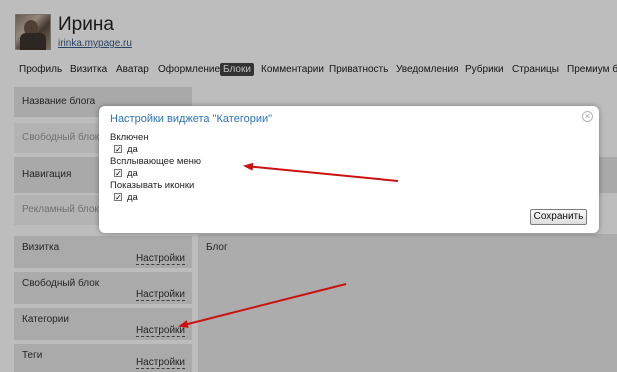  Describe the element at coordinates (156, 161) in the screenshot. I see `field-popup-menu-label: Всплывающее меню` at that location.